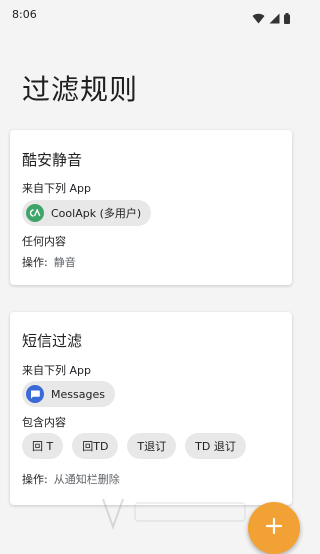  I want to click on content-label: 任何内容, so click(44, 241).